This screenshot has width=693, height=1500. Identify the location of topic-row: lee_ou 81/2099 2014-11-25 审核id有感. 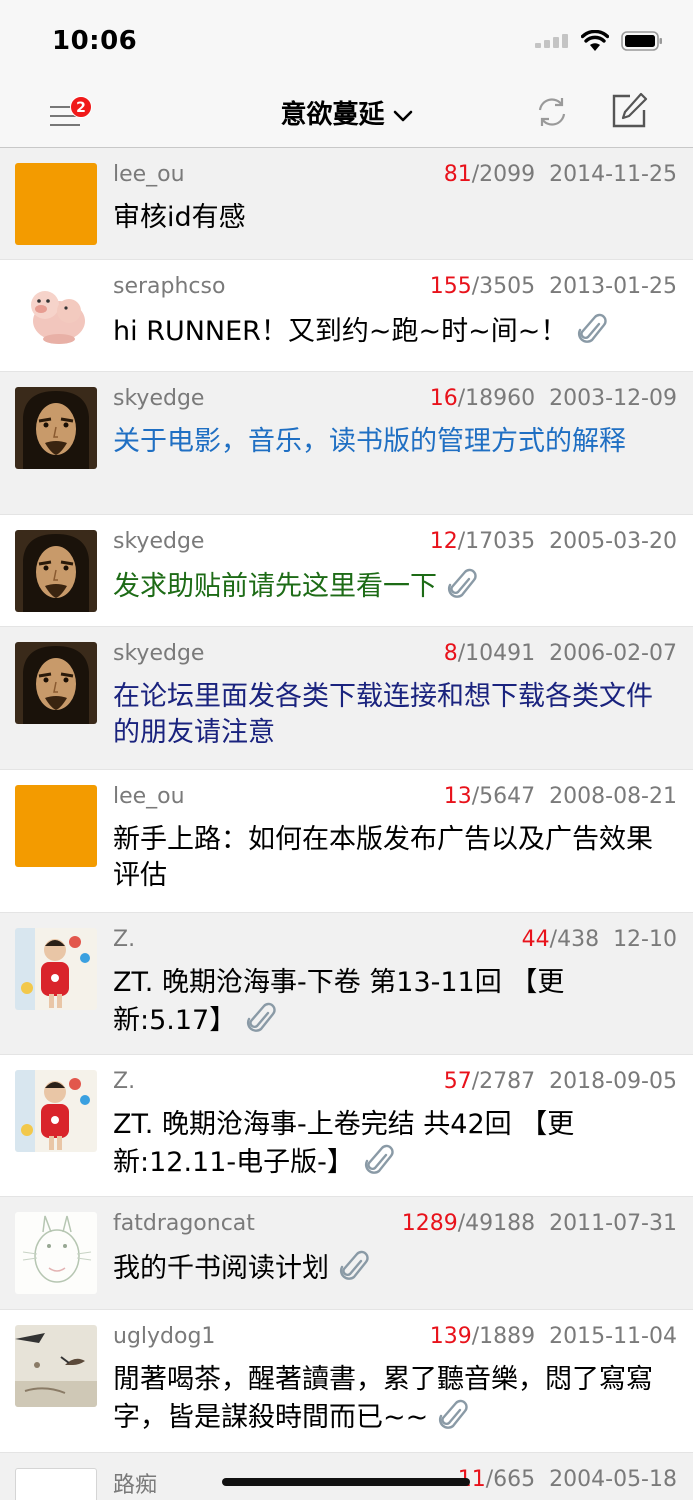
(346, 204).